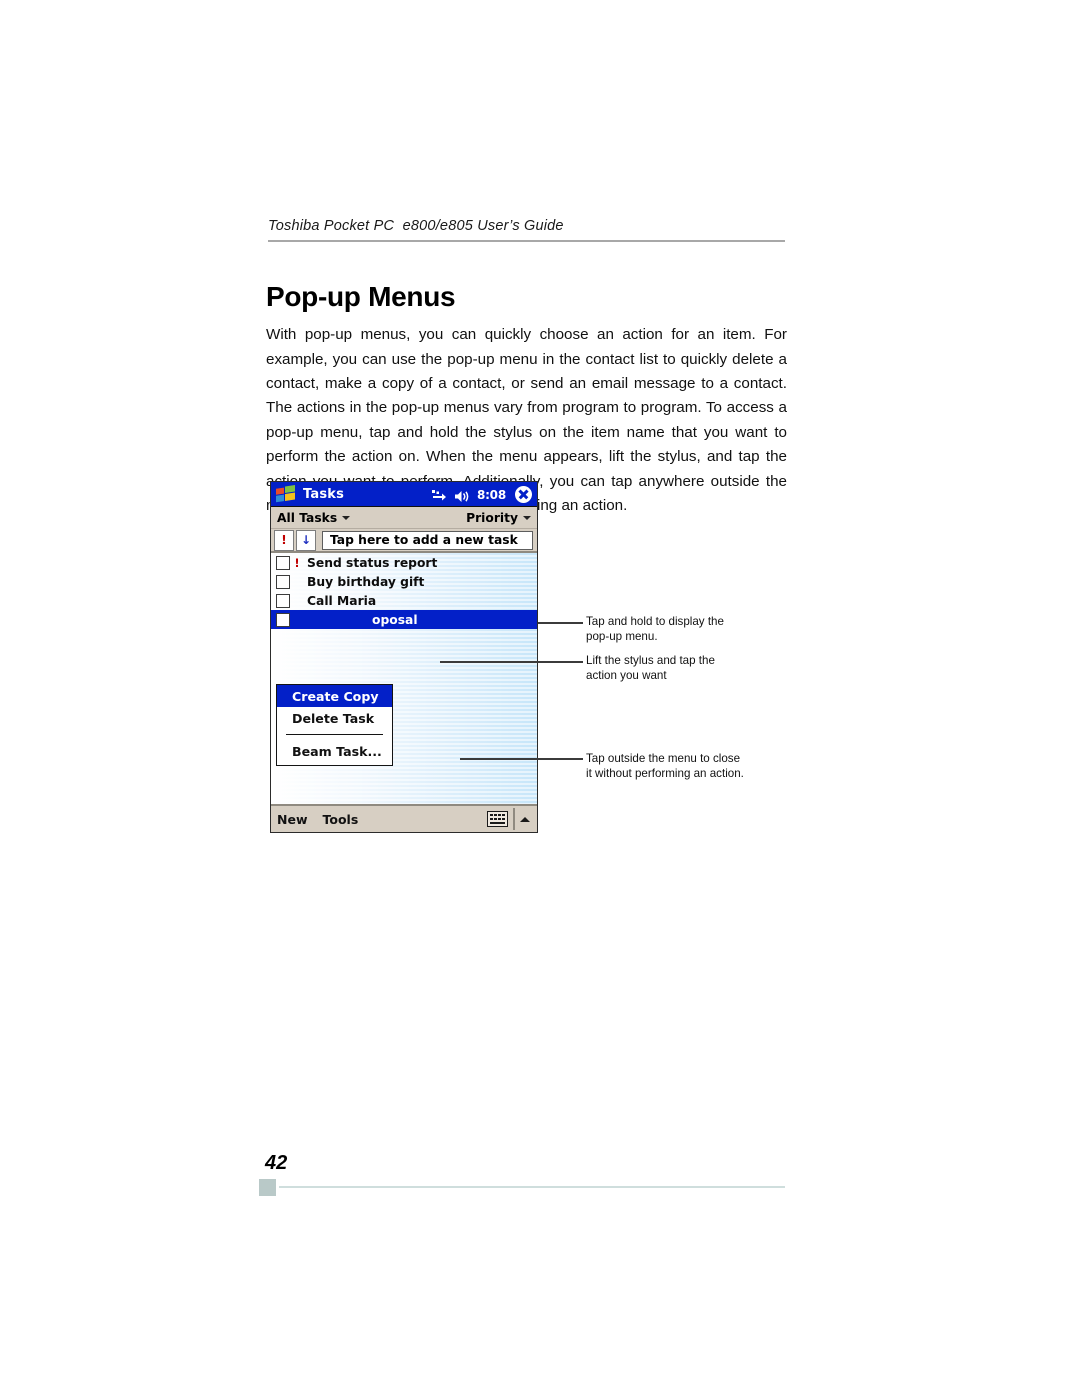  What do you see at coordinates (416, 226) in the screenshot?
I see `page-header-text: Toshiba Pocket PC e800/e805 User’s Guide` at bounding box center [416, 226].